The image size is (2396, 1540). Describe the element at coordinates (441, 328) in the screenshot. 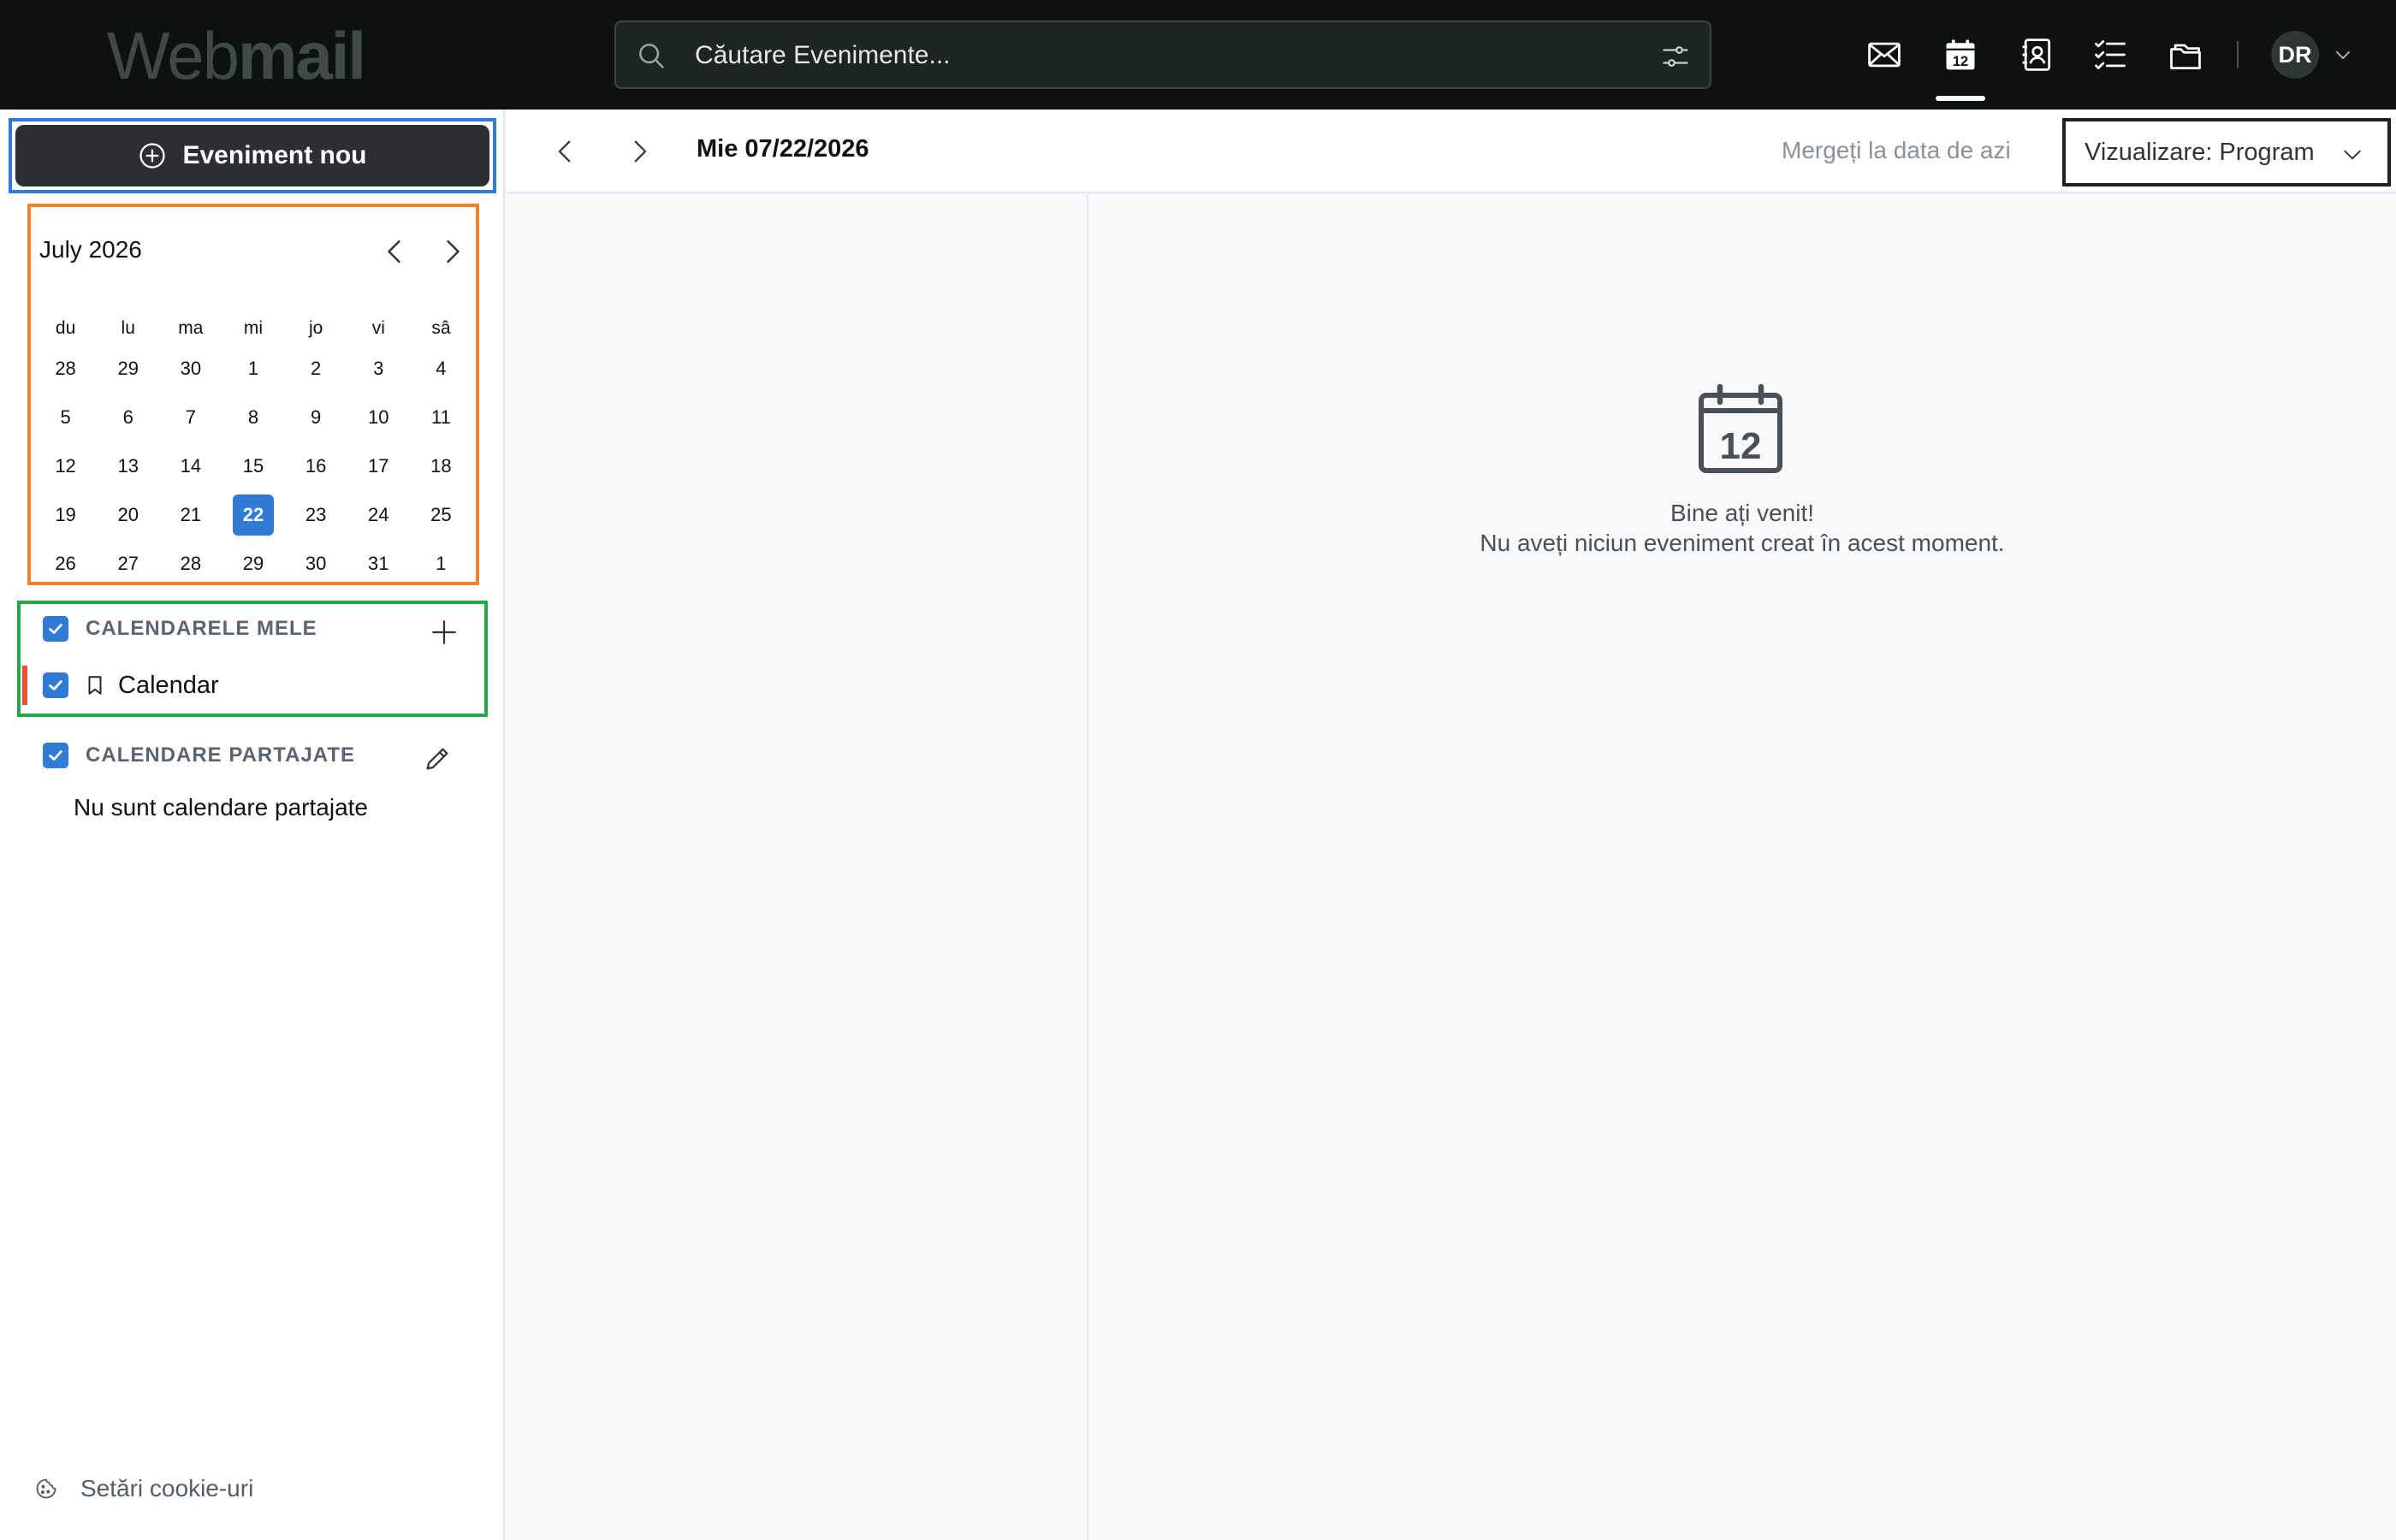

I see `weekday-label: sâ` at that location.